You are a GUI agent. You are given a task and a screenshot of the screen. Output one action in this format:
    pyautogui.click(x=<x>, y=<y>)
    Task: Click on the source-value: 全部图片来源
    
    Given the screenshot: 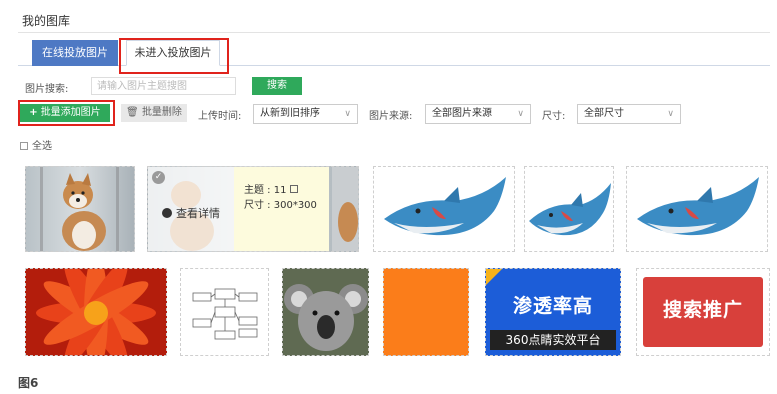 What is the action you would take?
    pyautogui.click(x=462, y=113)
    